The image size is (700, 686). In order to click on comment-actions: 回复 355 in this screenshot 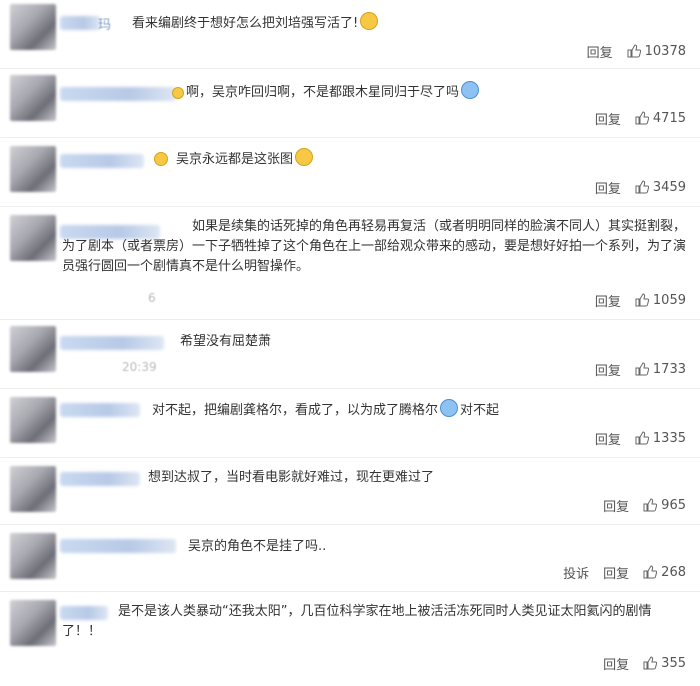, I will do `click(644, 663)`.